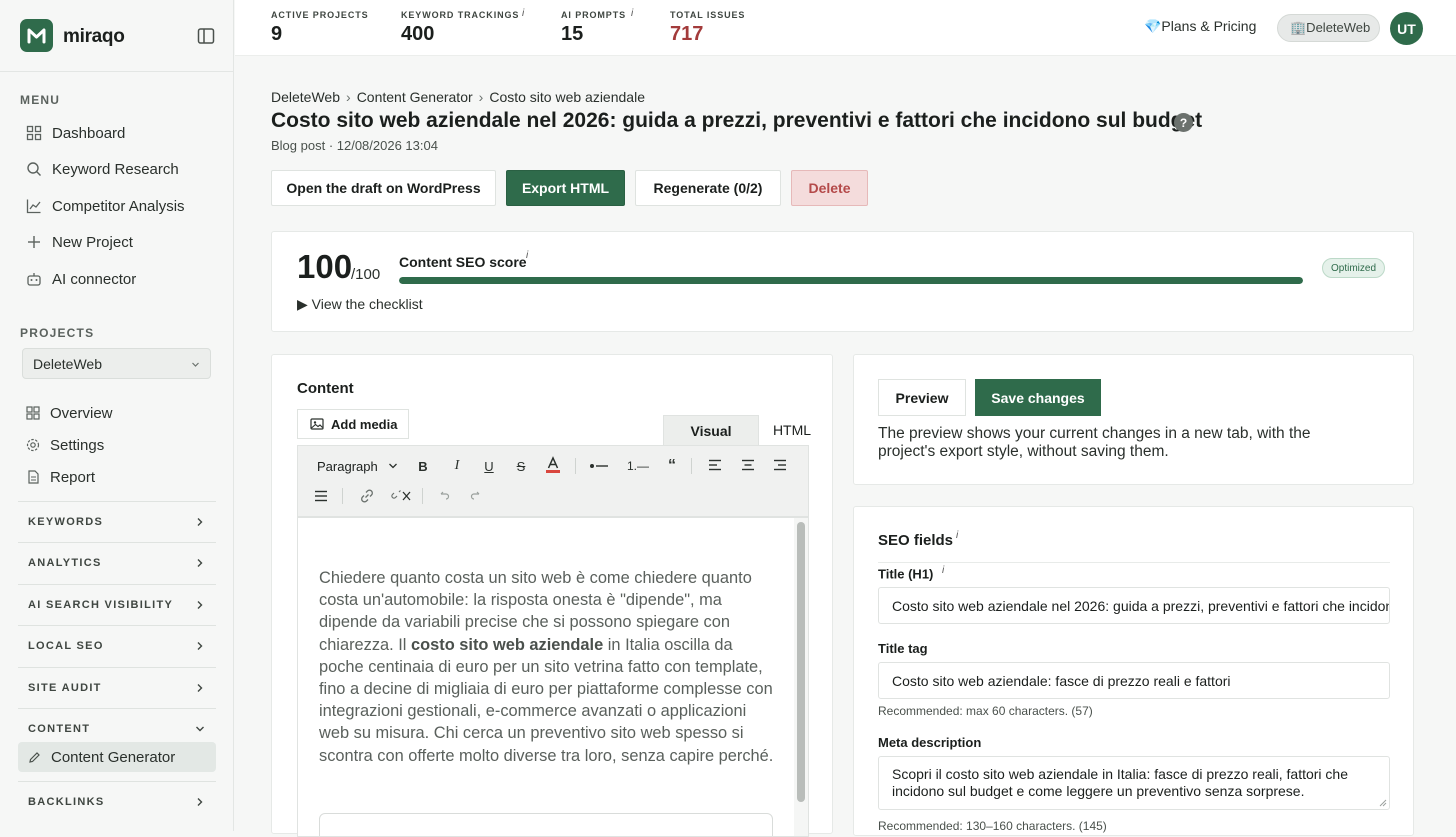  I want to click on redo-icon, so click(476, 496).